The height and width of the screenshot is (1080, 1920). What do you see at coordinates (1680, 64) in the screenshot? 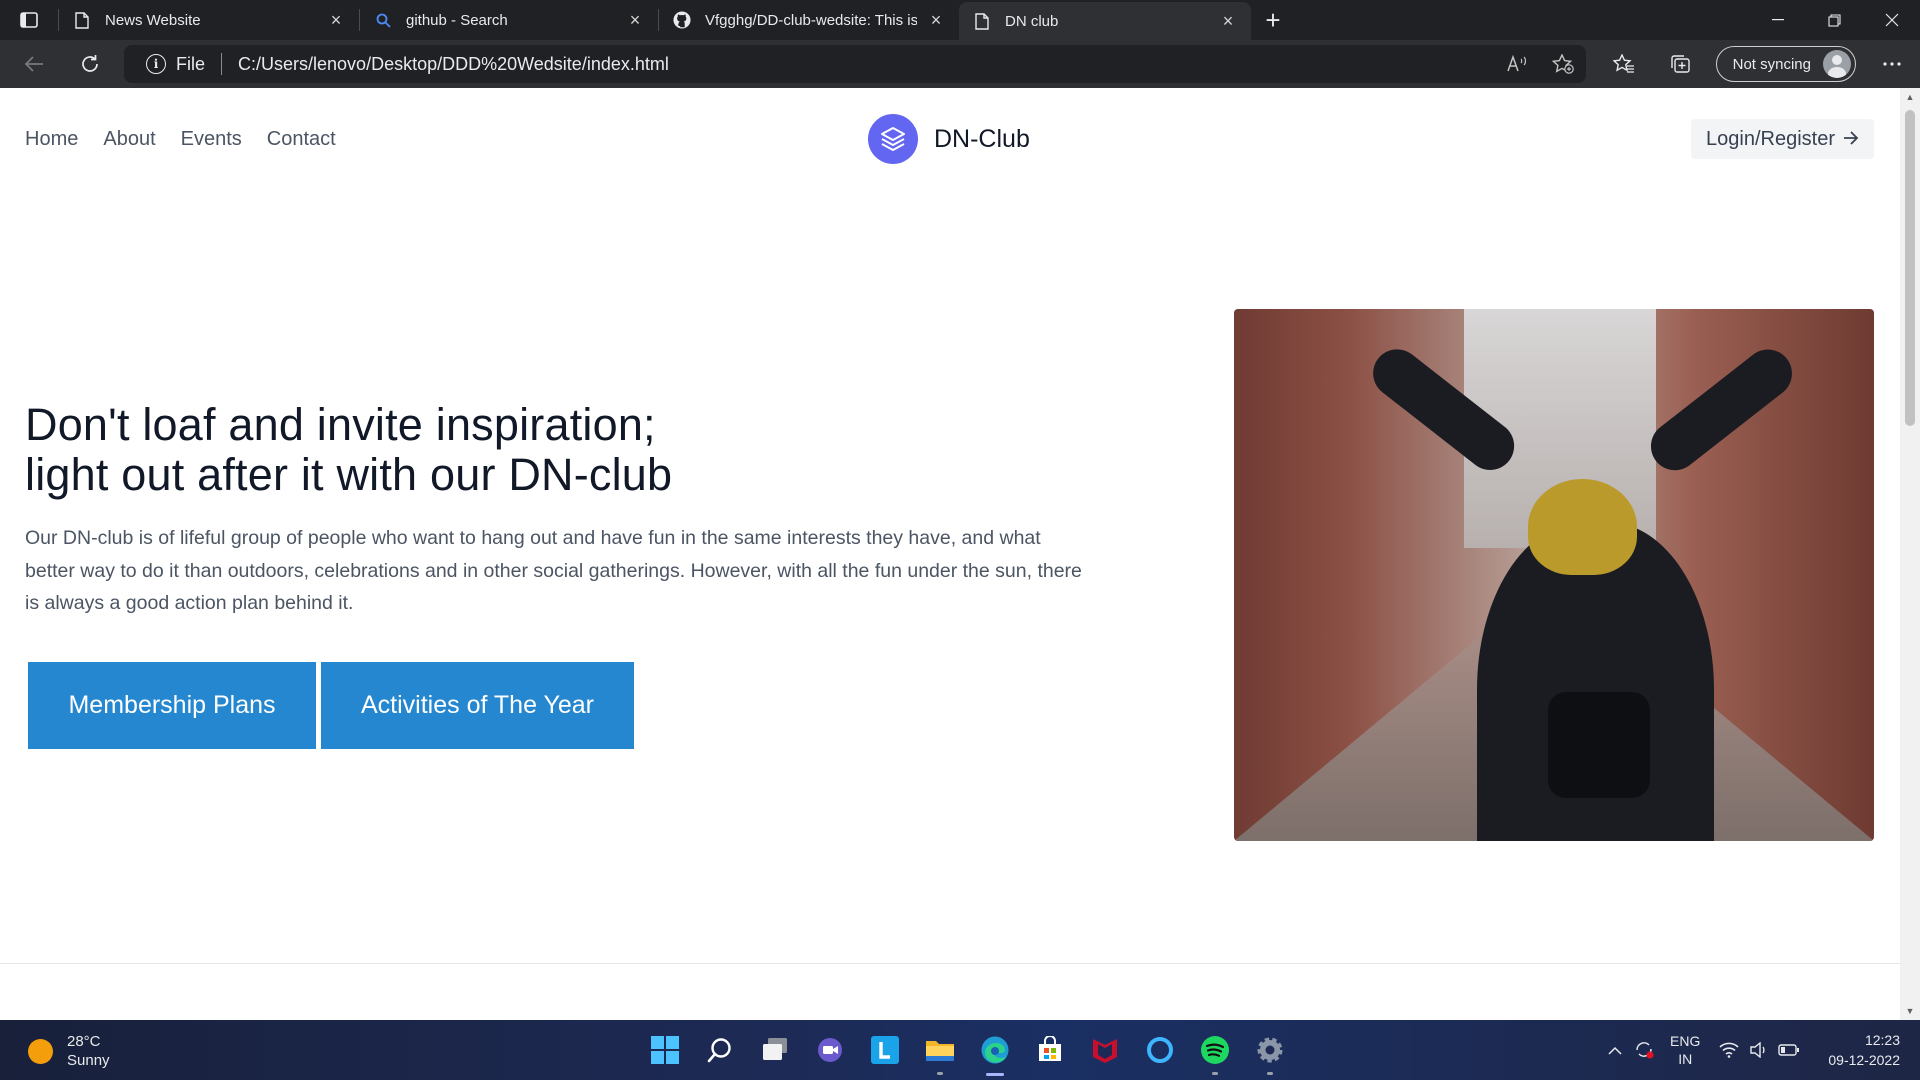
I see `collections-icon` at bounding box center [1680, 64].